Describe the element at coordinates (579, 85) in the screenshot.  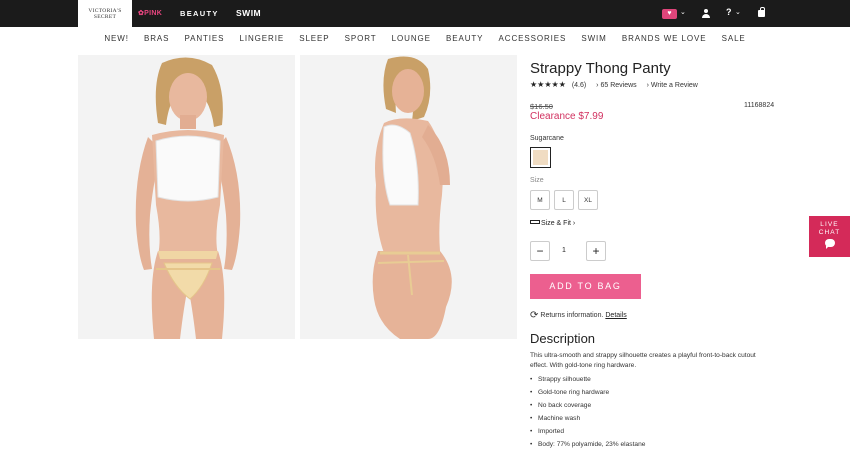
I see `rating-value: (4.6)` at that location.